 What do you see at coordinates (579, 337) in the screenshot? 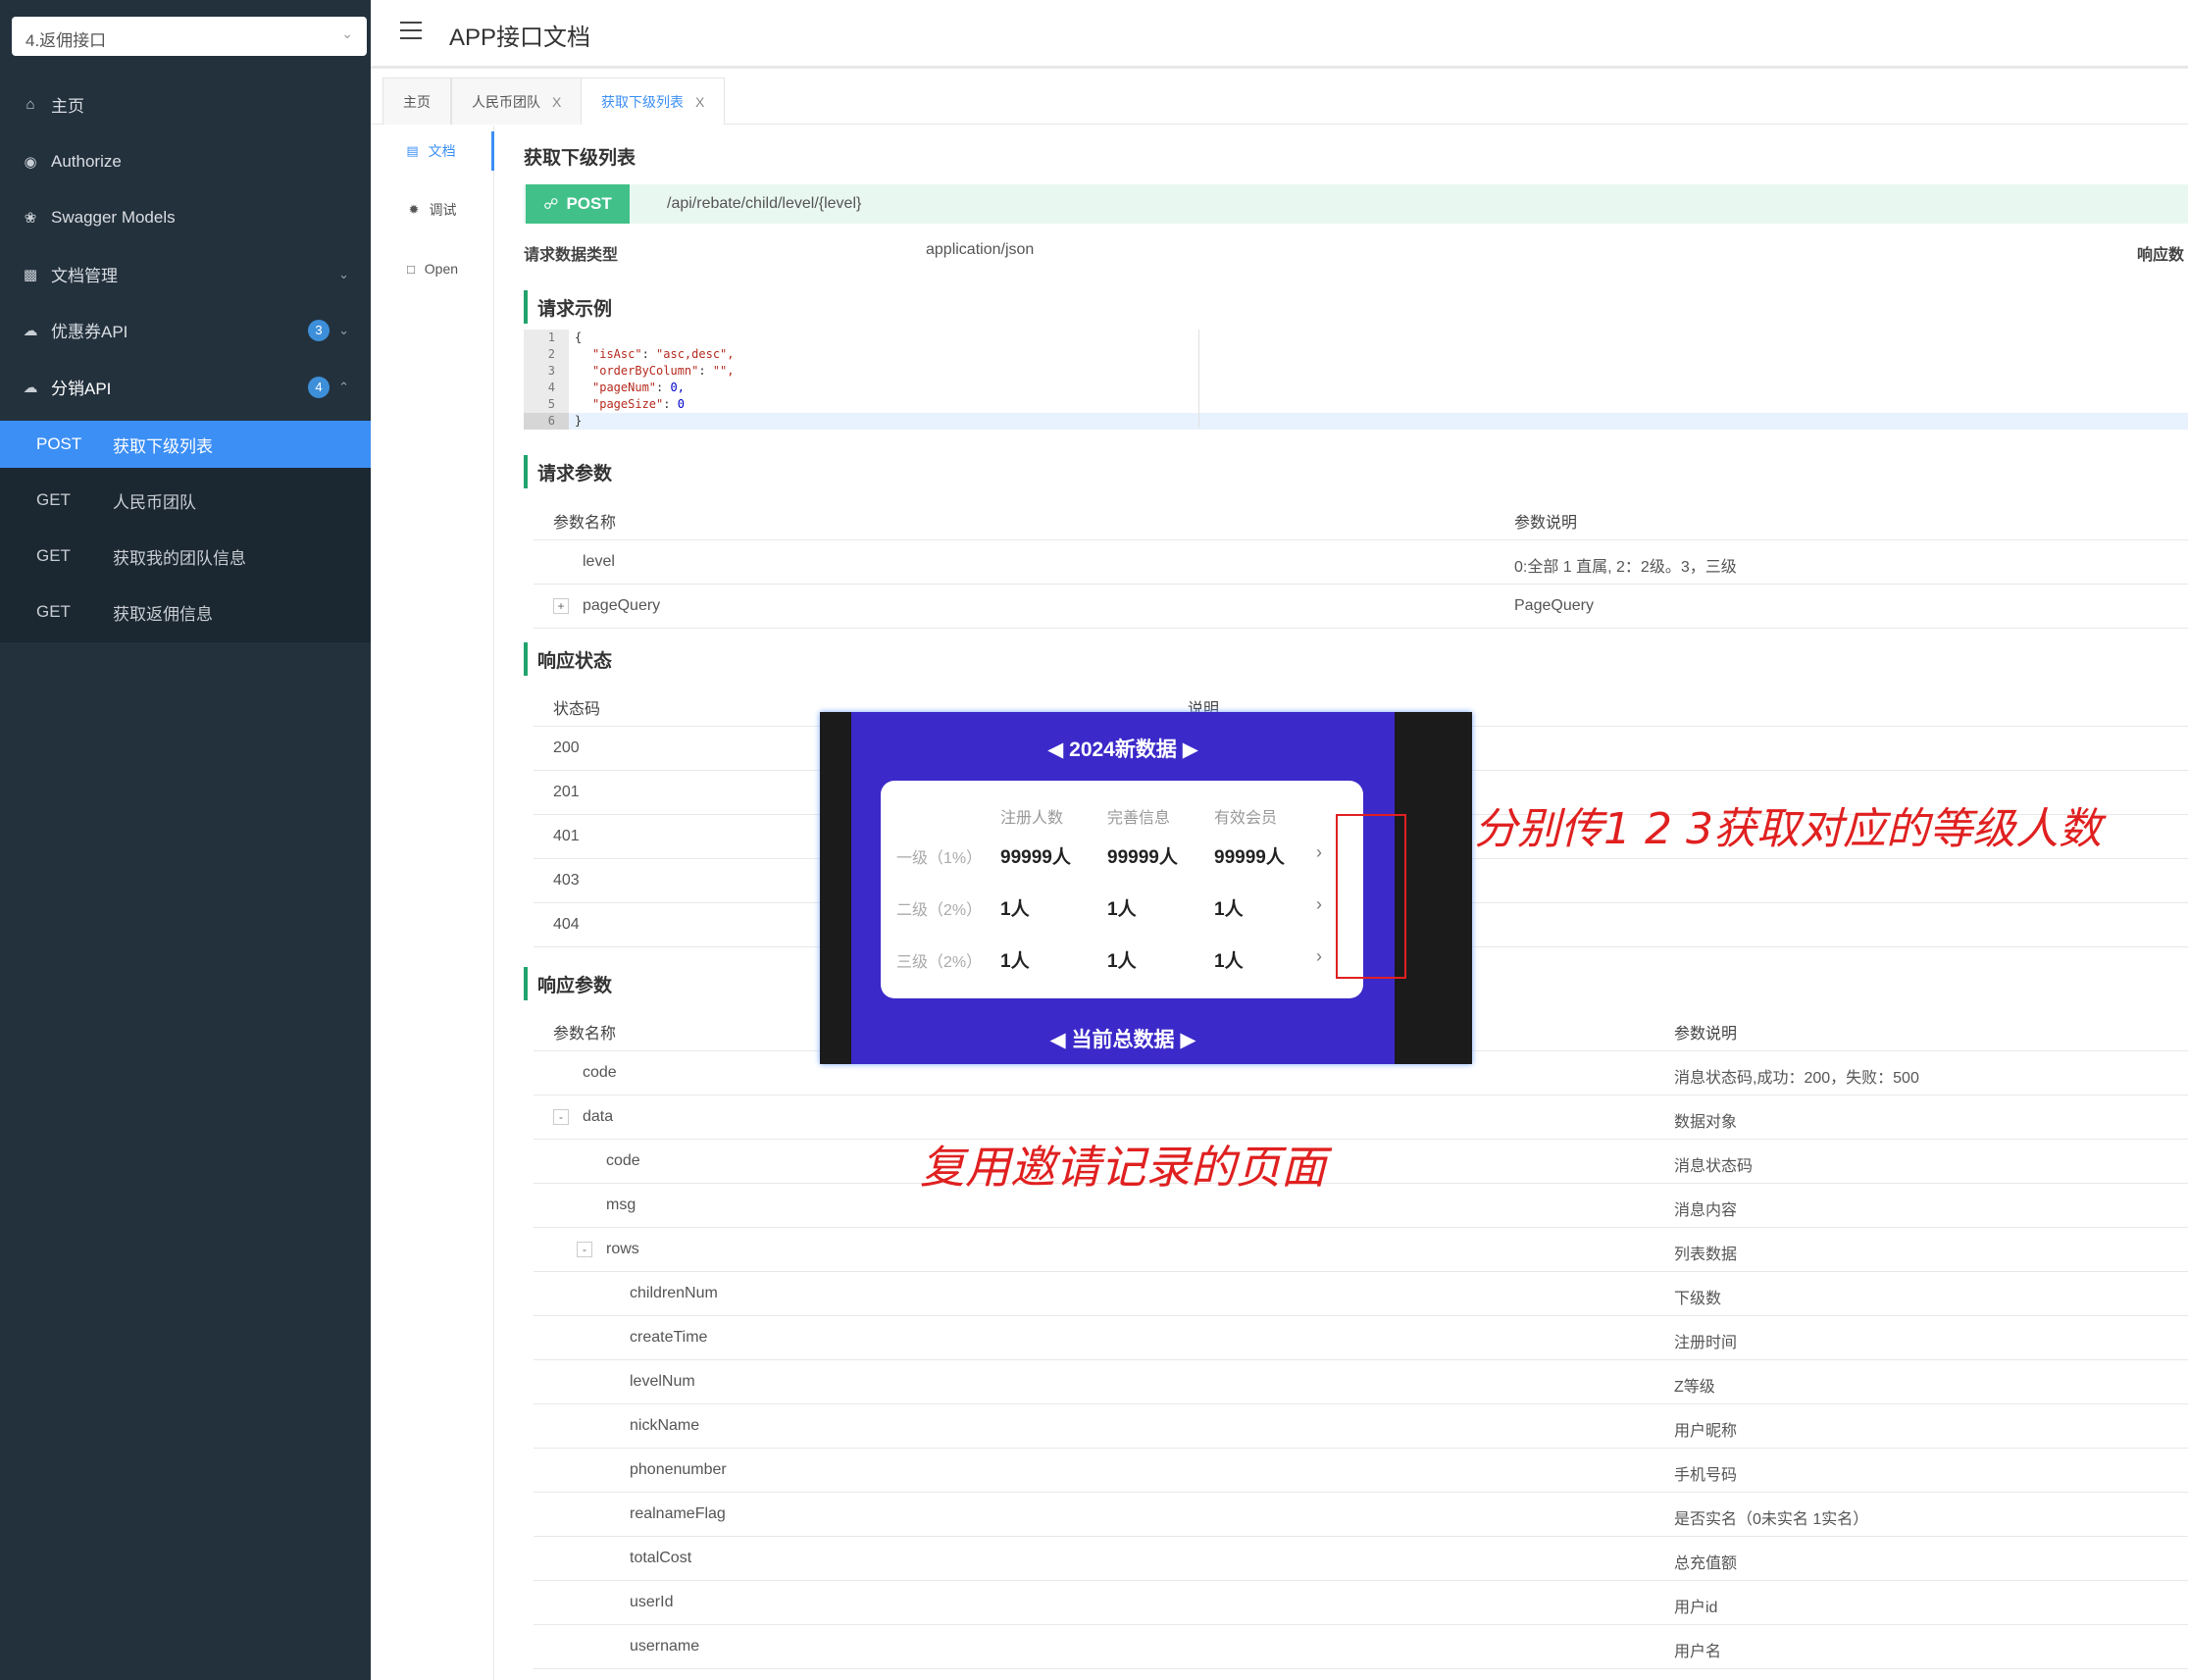
I see `code-line: {` at bounding box center [579, 337].